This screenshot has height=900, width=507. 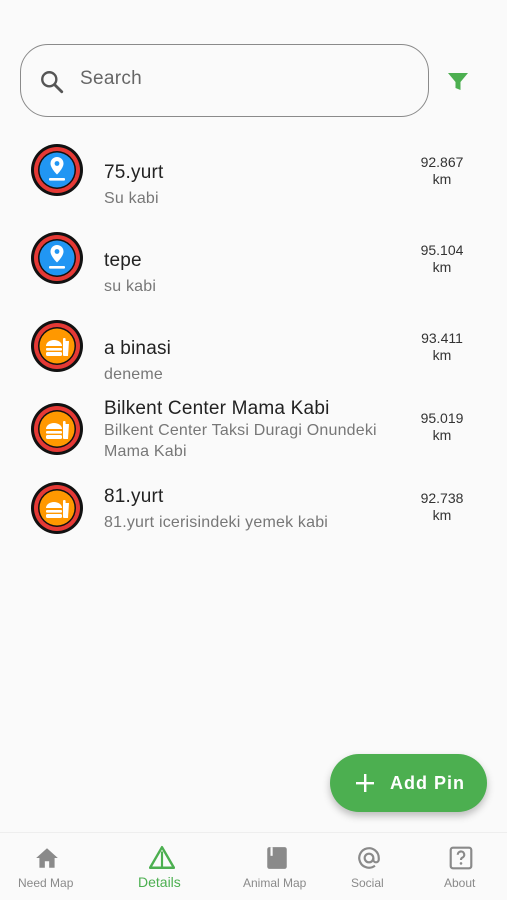 I want to click on item-title: a binasi, so click(x=138, y=348).